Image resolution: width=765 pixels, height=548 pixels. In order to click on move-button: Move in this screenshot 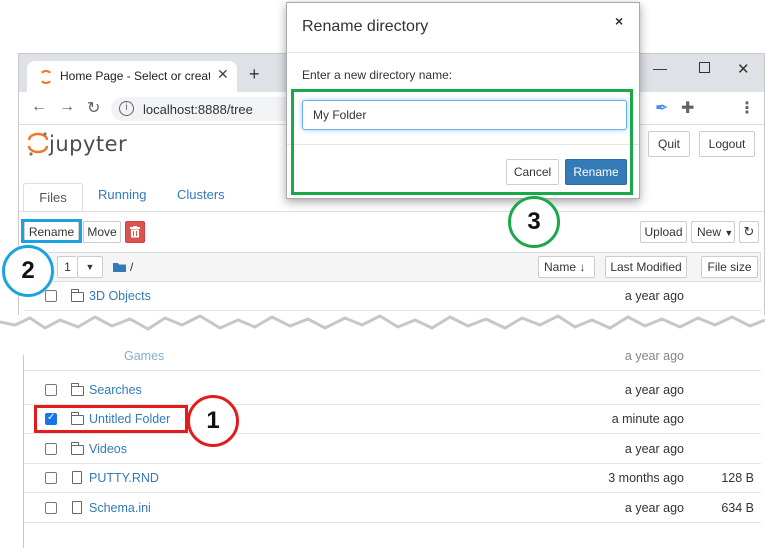, I will do `click(102, 232)`.